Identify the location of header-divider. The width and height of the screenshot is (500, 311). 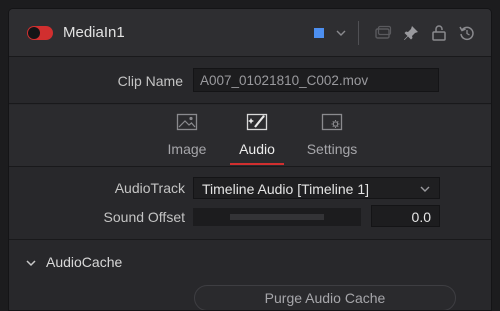
(358, 33).